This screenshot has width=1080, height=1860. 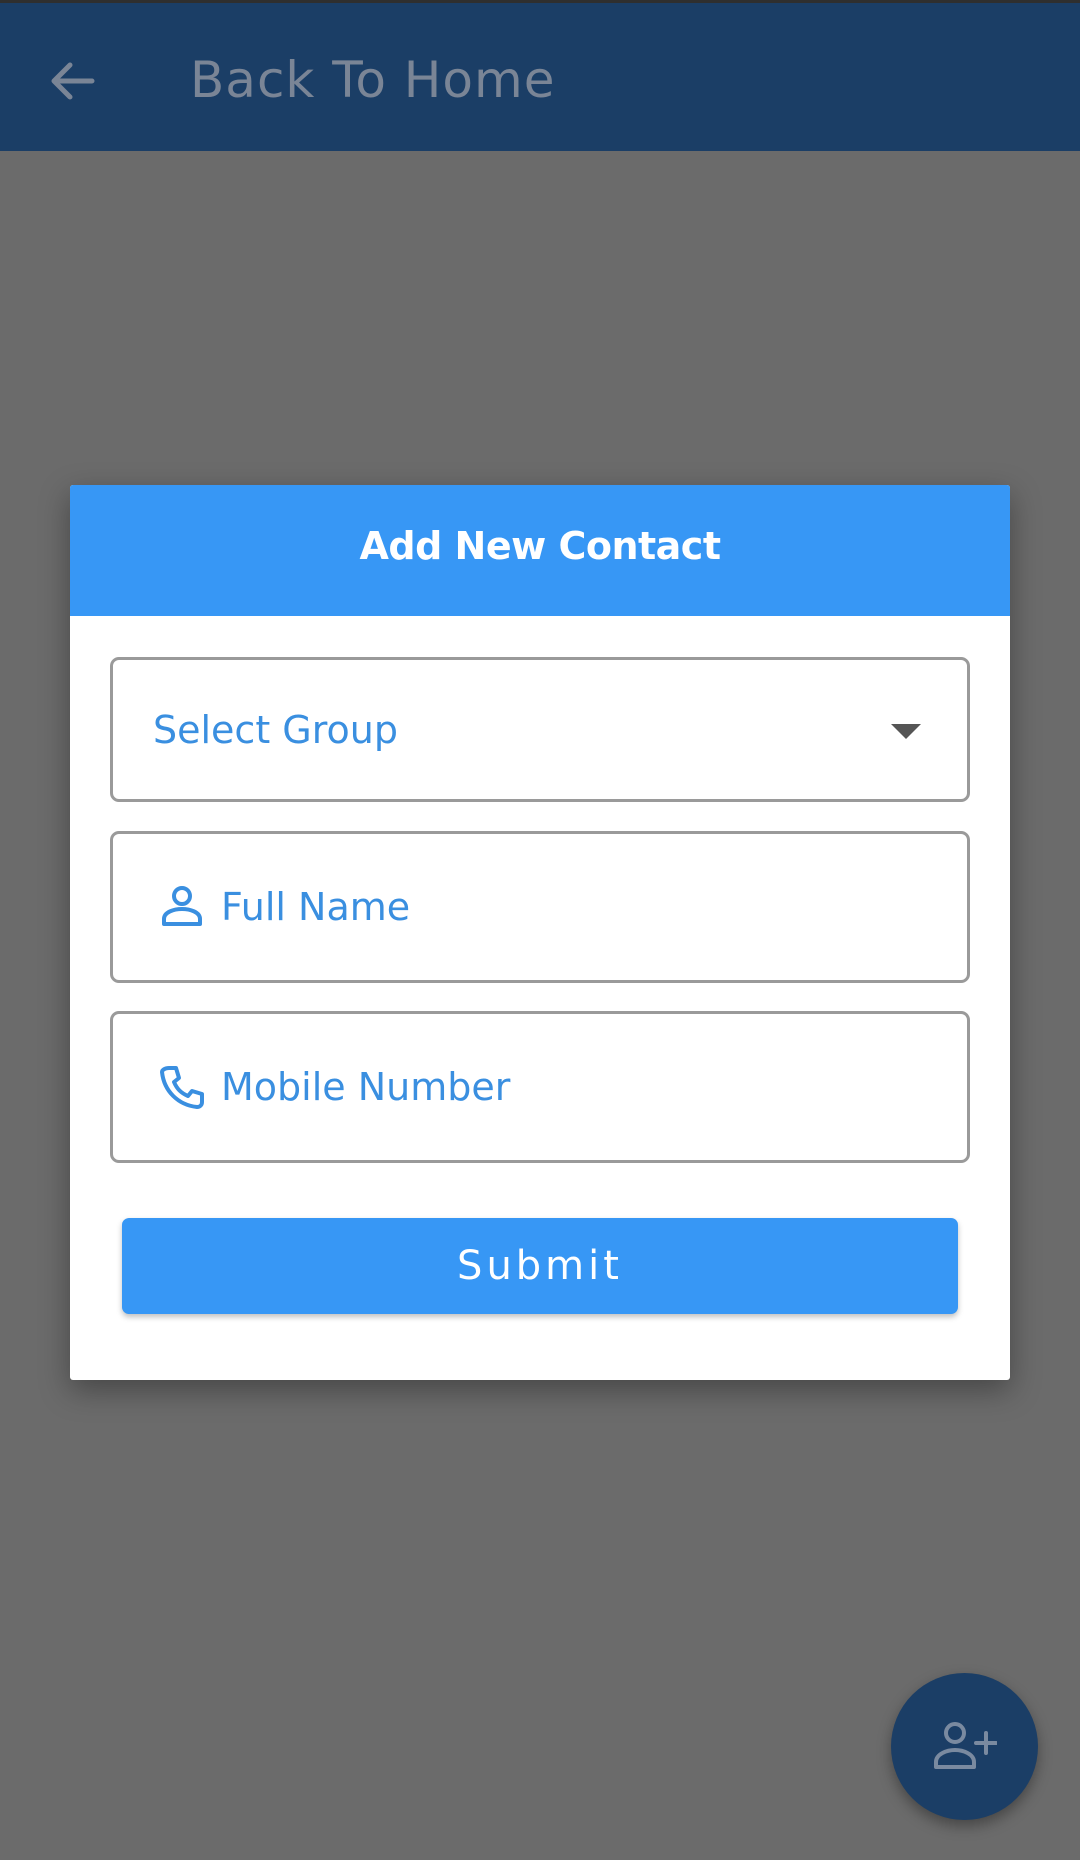 What do you see at coordinates (906, 731) in the screenshot?
I see `dropdown-arrow-icon` at bounding box center [906, 731].